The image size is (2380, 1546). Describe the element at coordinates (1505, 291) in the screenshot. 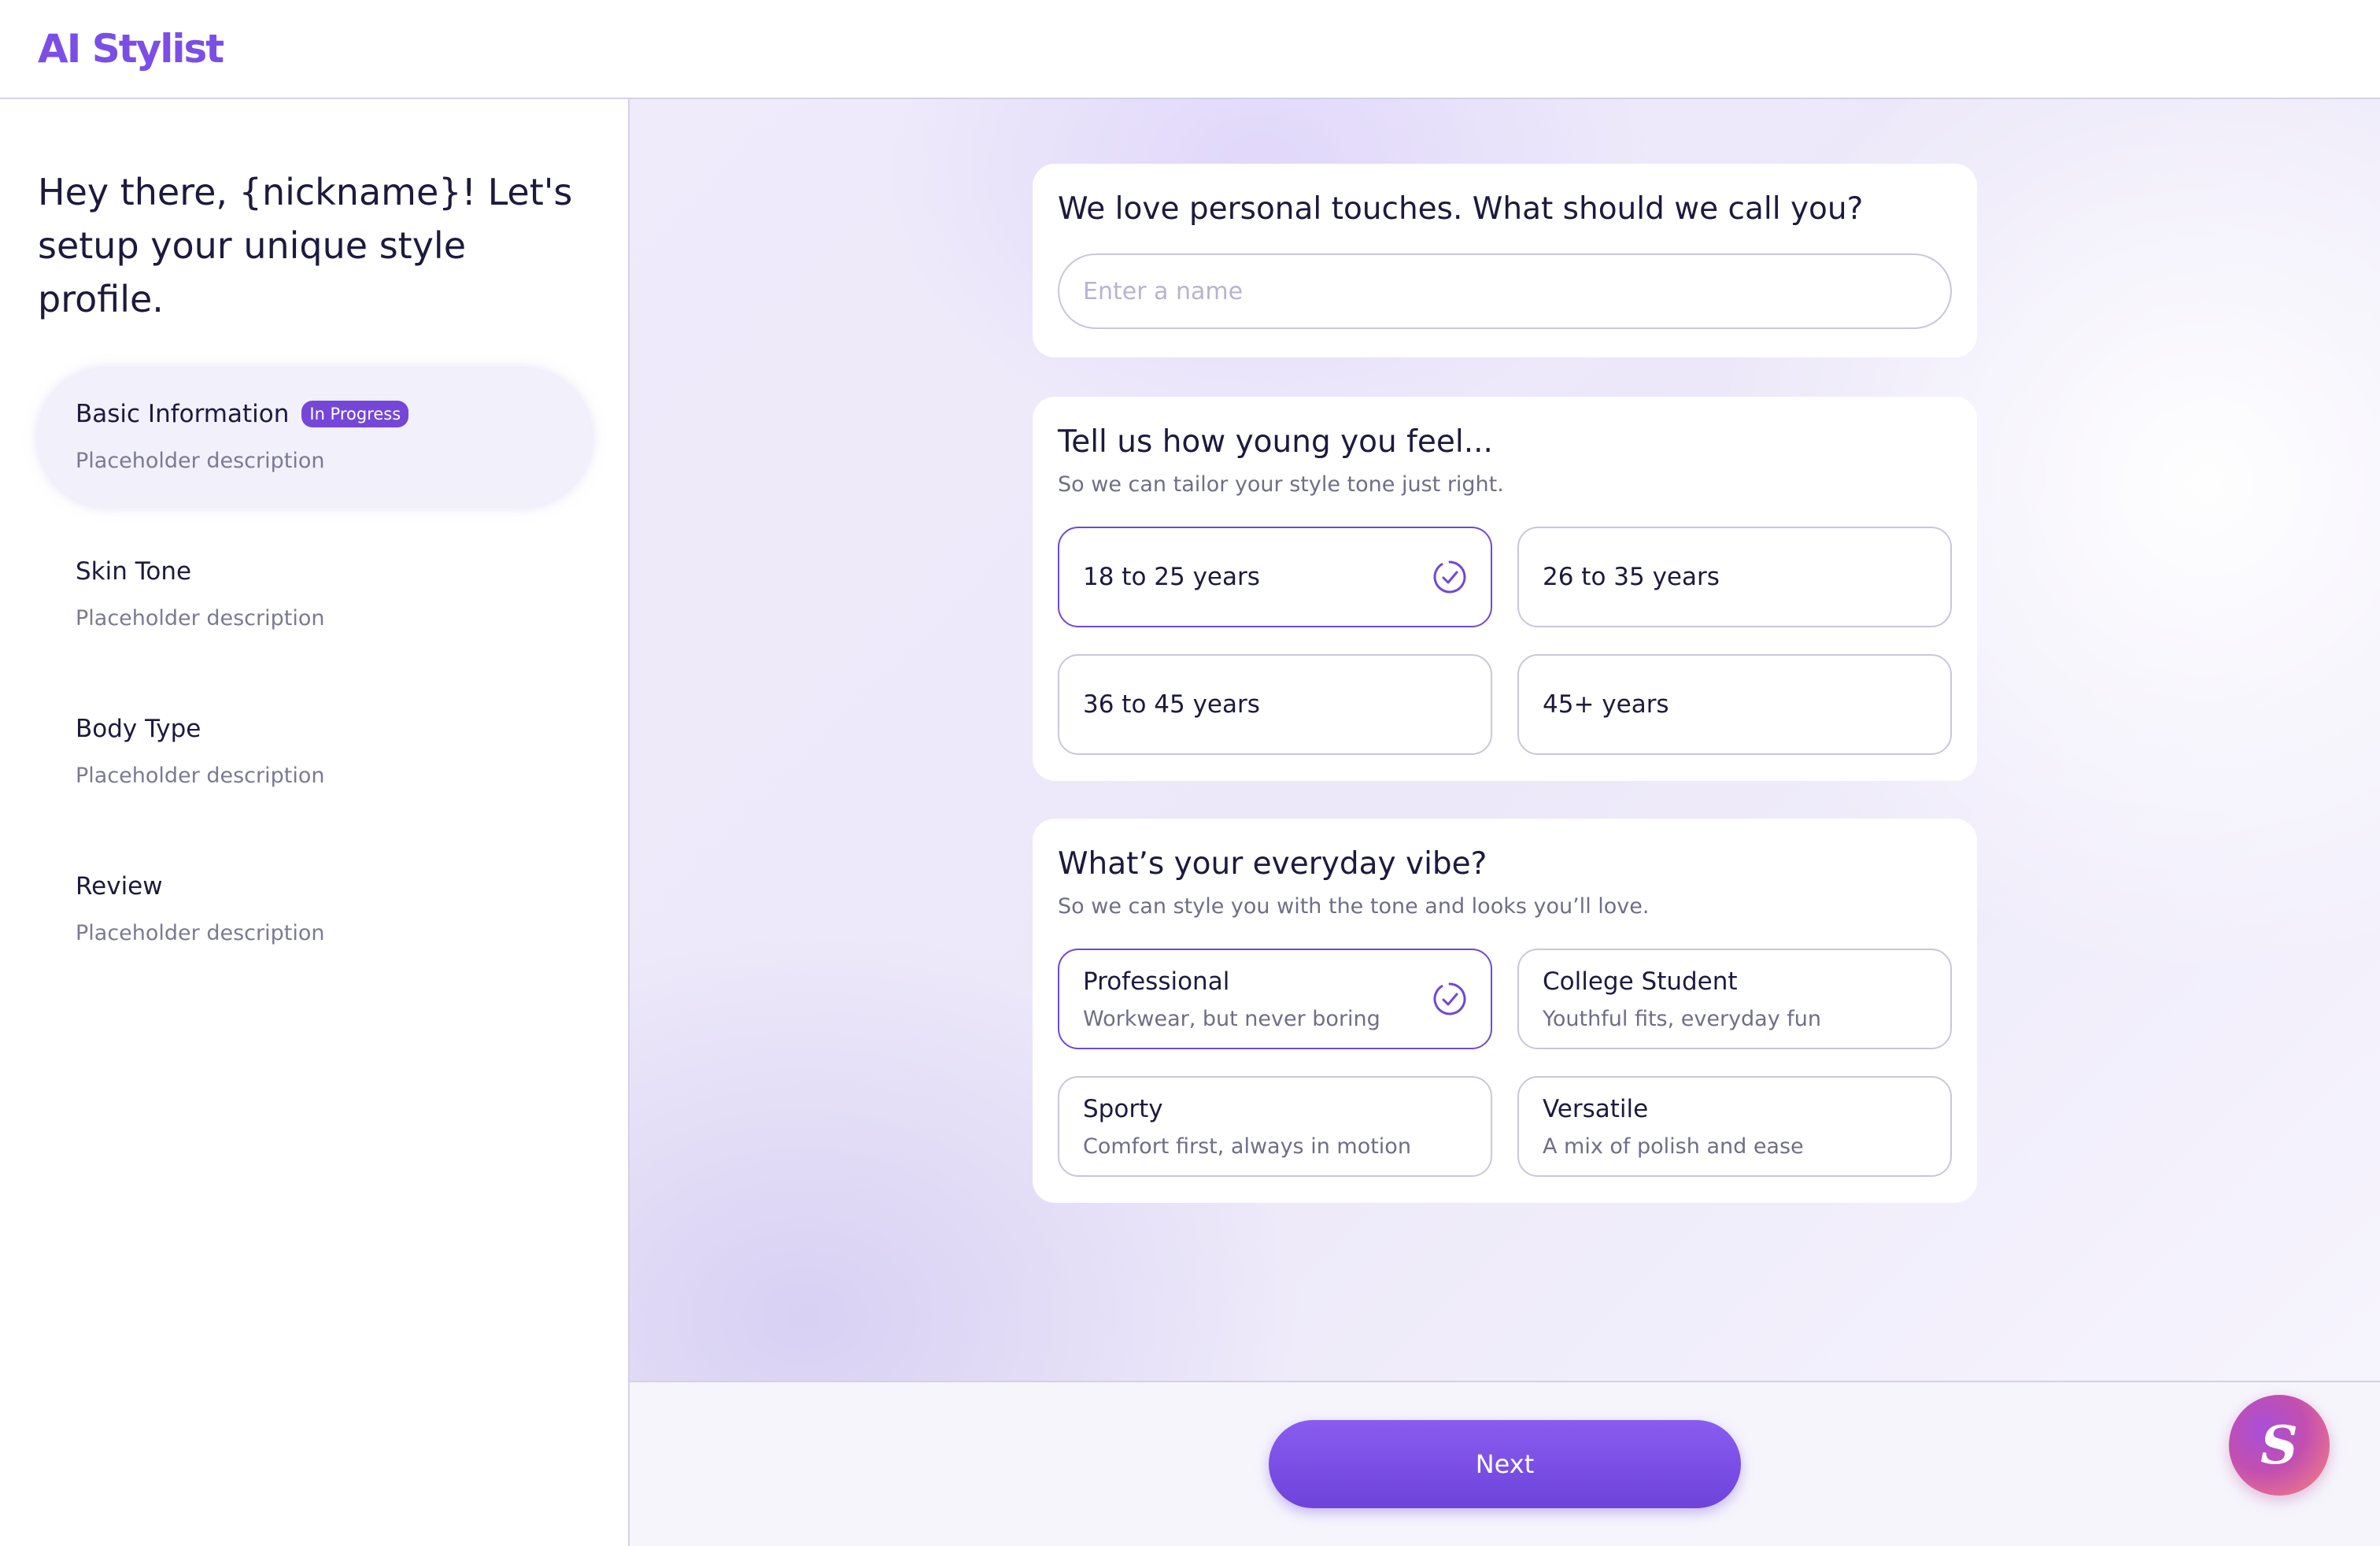

I see `name-input` at that location.